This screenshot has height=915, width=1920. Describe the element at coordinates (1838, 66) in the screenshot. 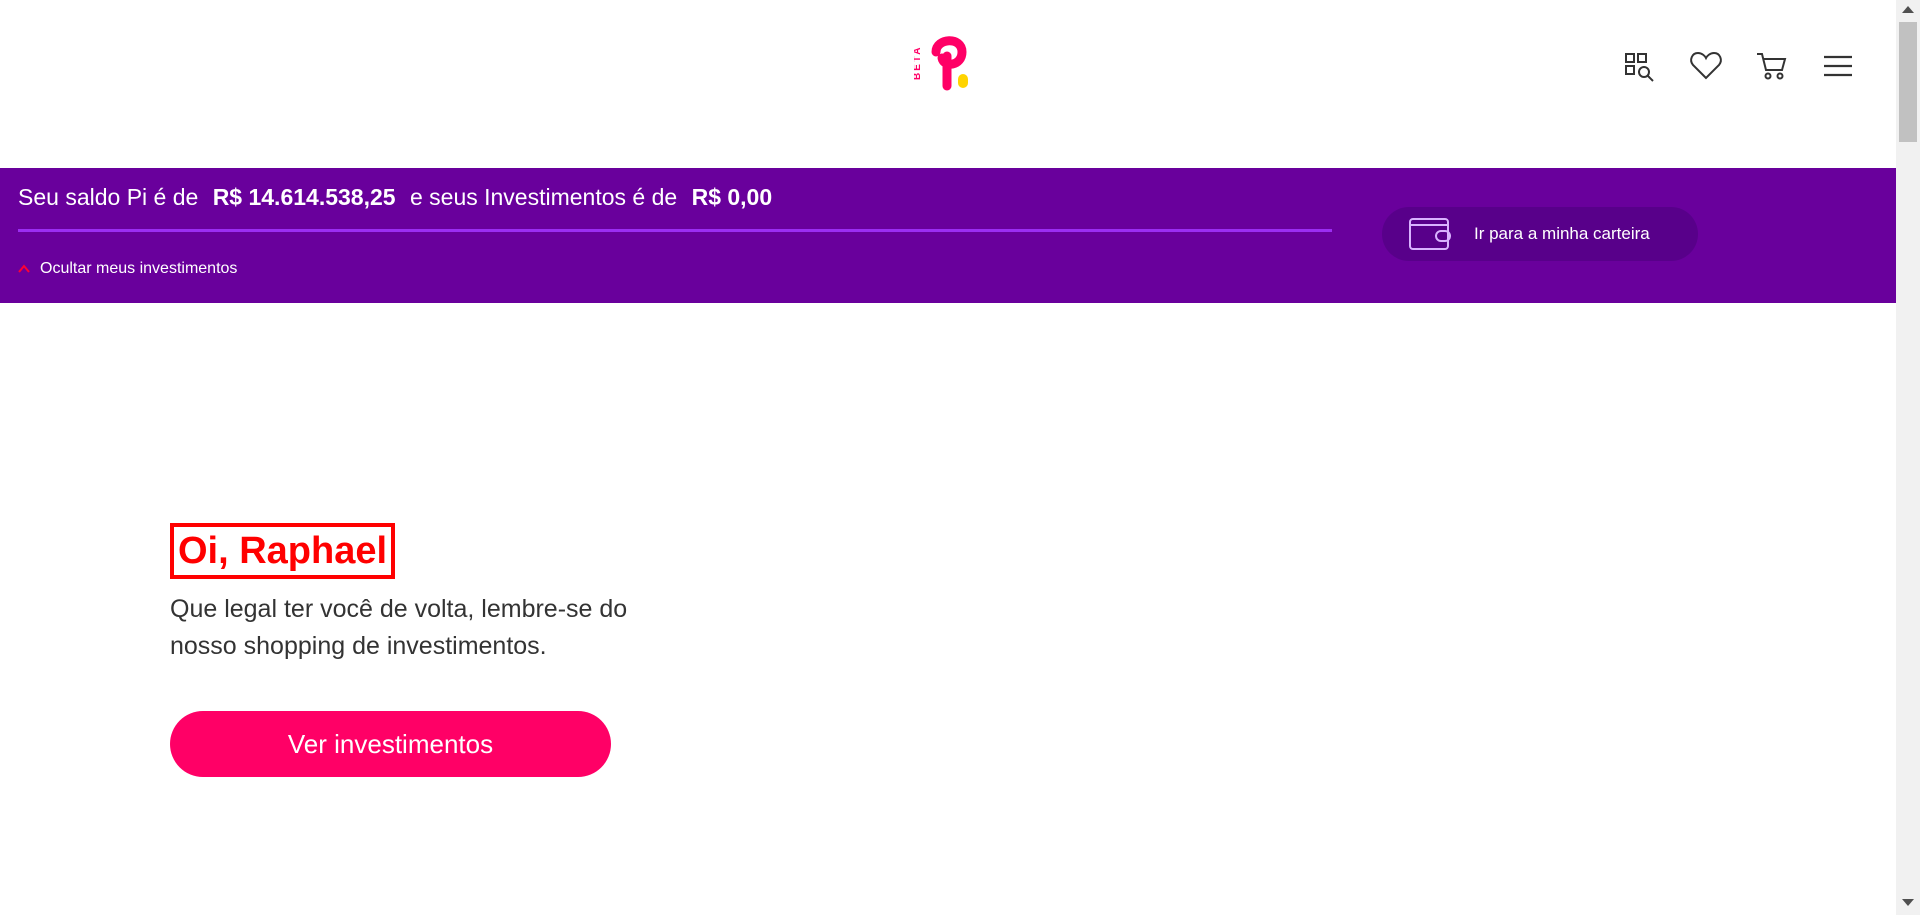

I see `menu-icon` at that location.